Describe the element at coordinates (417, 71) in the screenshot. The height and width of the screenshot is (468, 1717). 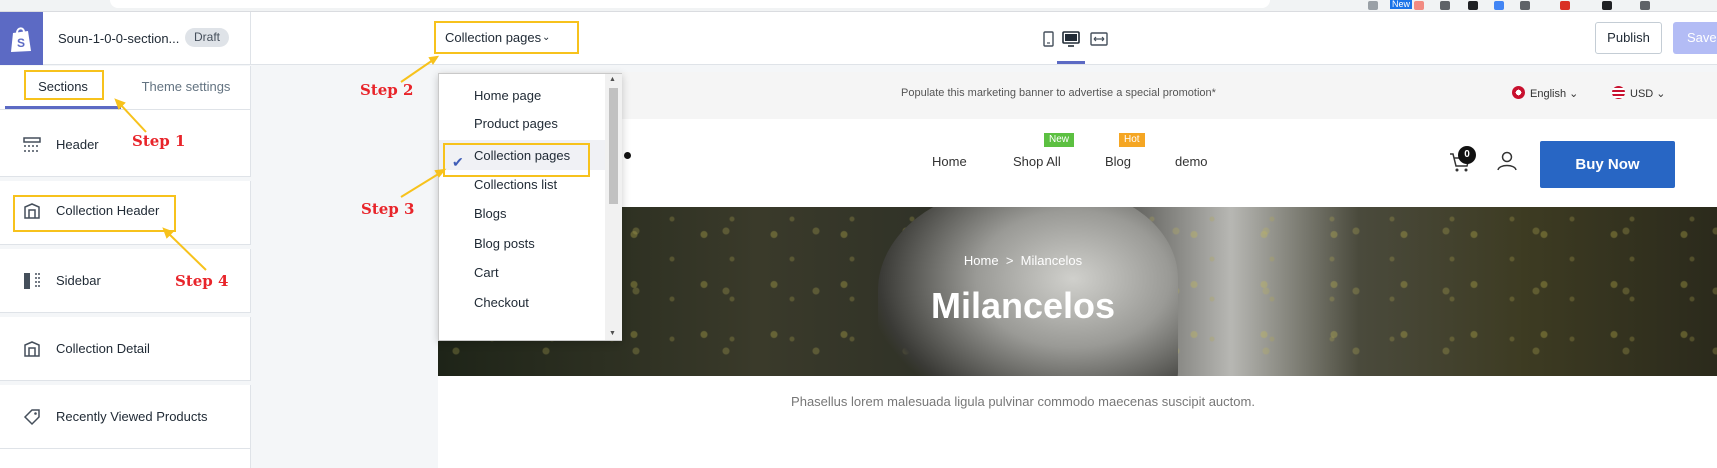
I see `step2-arrow` at that location.